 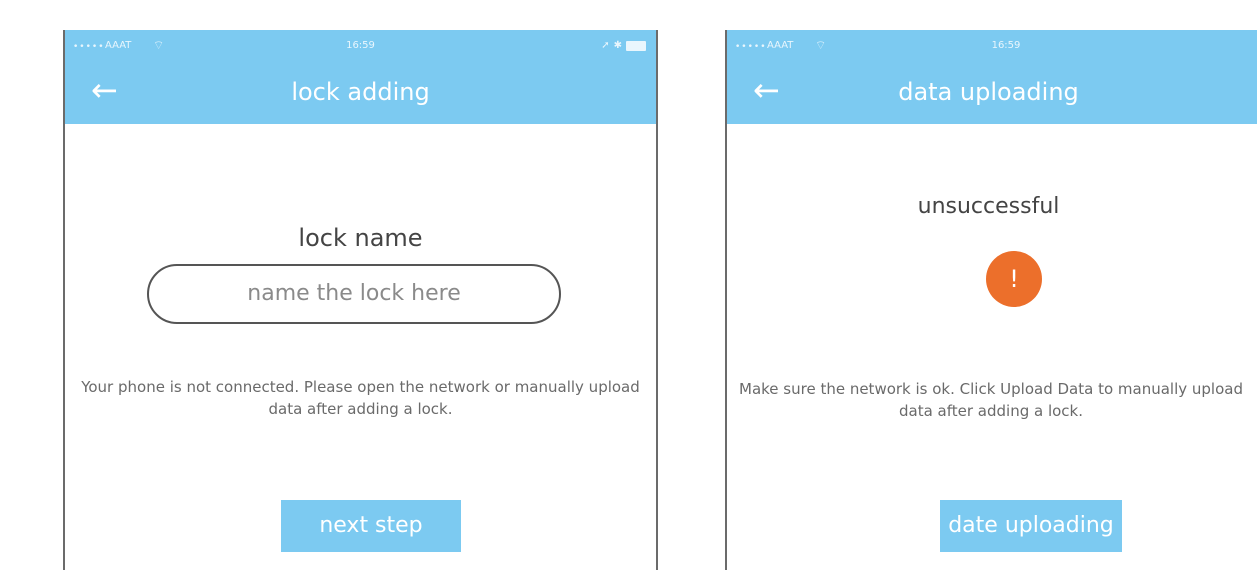 I want to click on status-bar: ••••• AAAT ⌔ 16:59 ➚ ✱, so click(x=360, y=47).